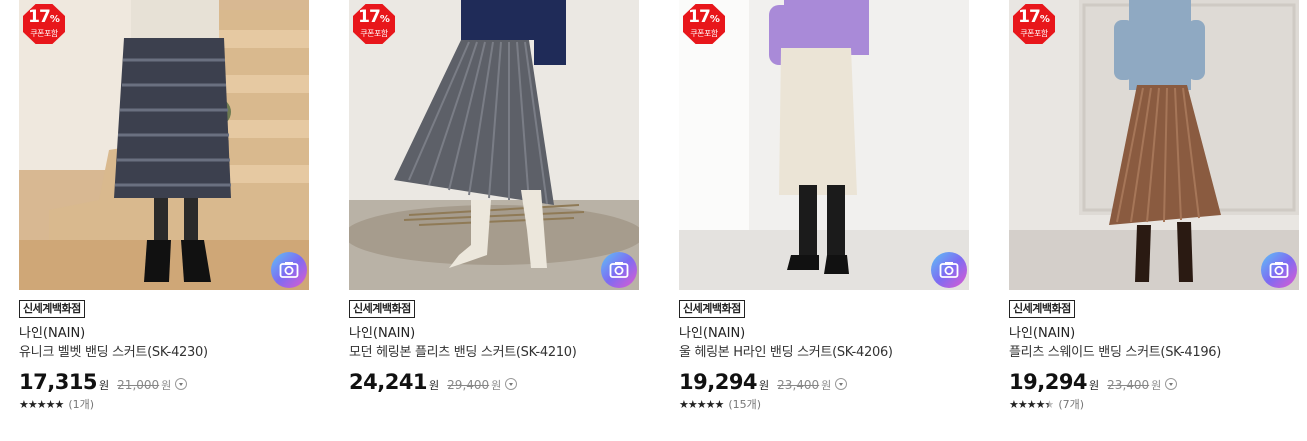 The image size is (1307, 441). Describe the element at coordinates (825, 353) in the screenshot. I see `product-name: 울 헤링본 H라인 밴딩 스커트(SK-4206)` at that location.